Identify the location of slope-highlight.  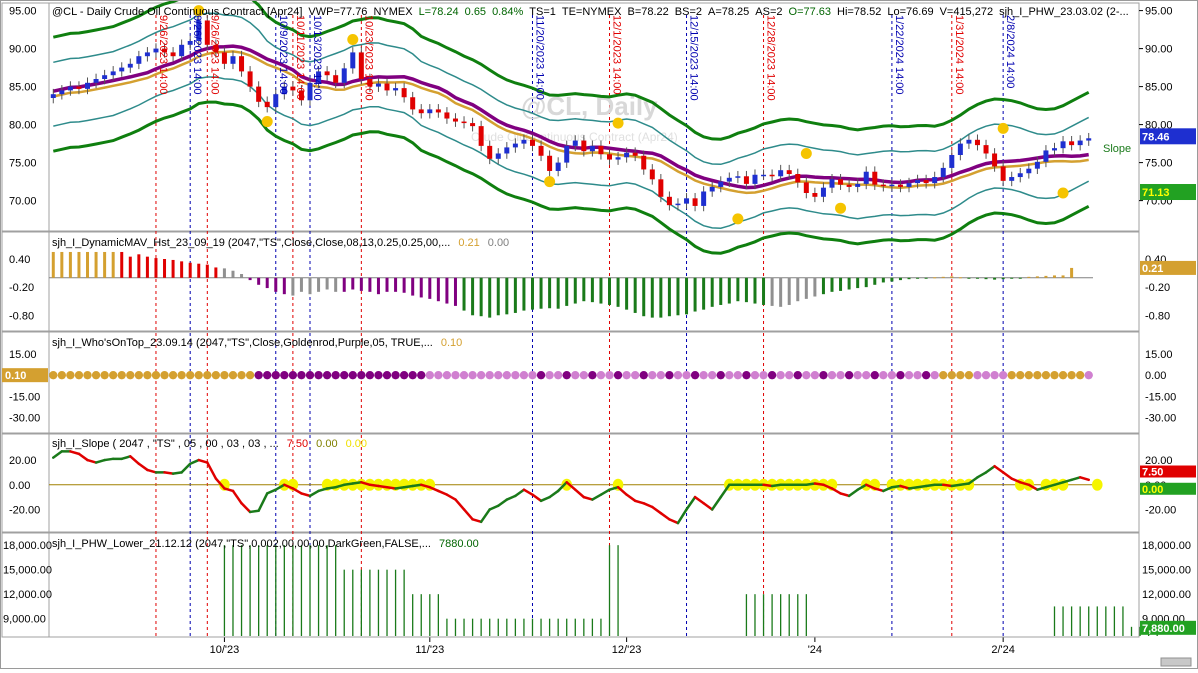
(1097, 484).